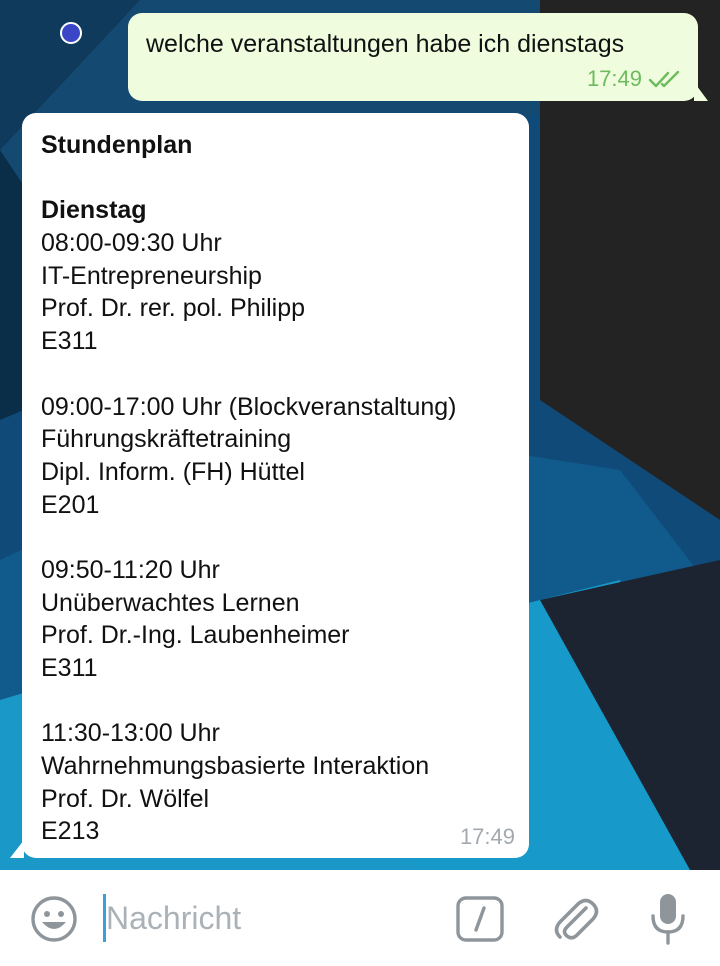  Describe the element at coordinates (271, 918) in the screenshot. I see `message-input` at that location.